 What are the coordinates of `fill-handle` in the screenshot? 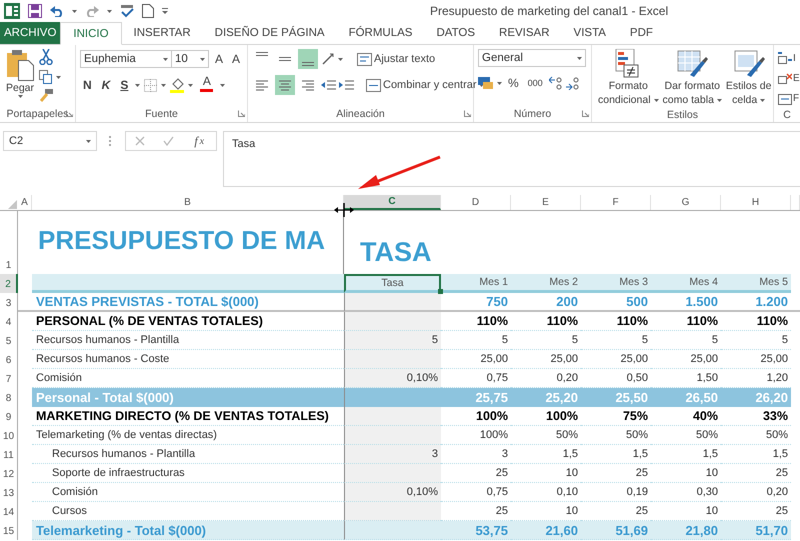 It's located at (440, 291).